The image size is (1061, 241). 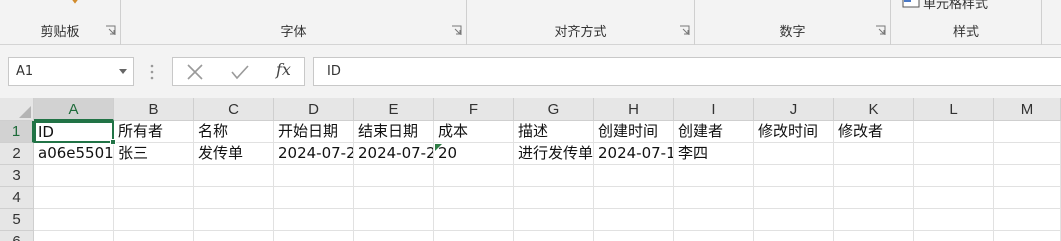 I want to click on cell-d3, so click(x=314, y=176).